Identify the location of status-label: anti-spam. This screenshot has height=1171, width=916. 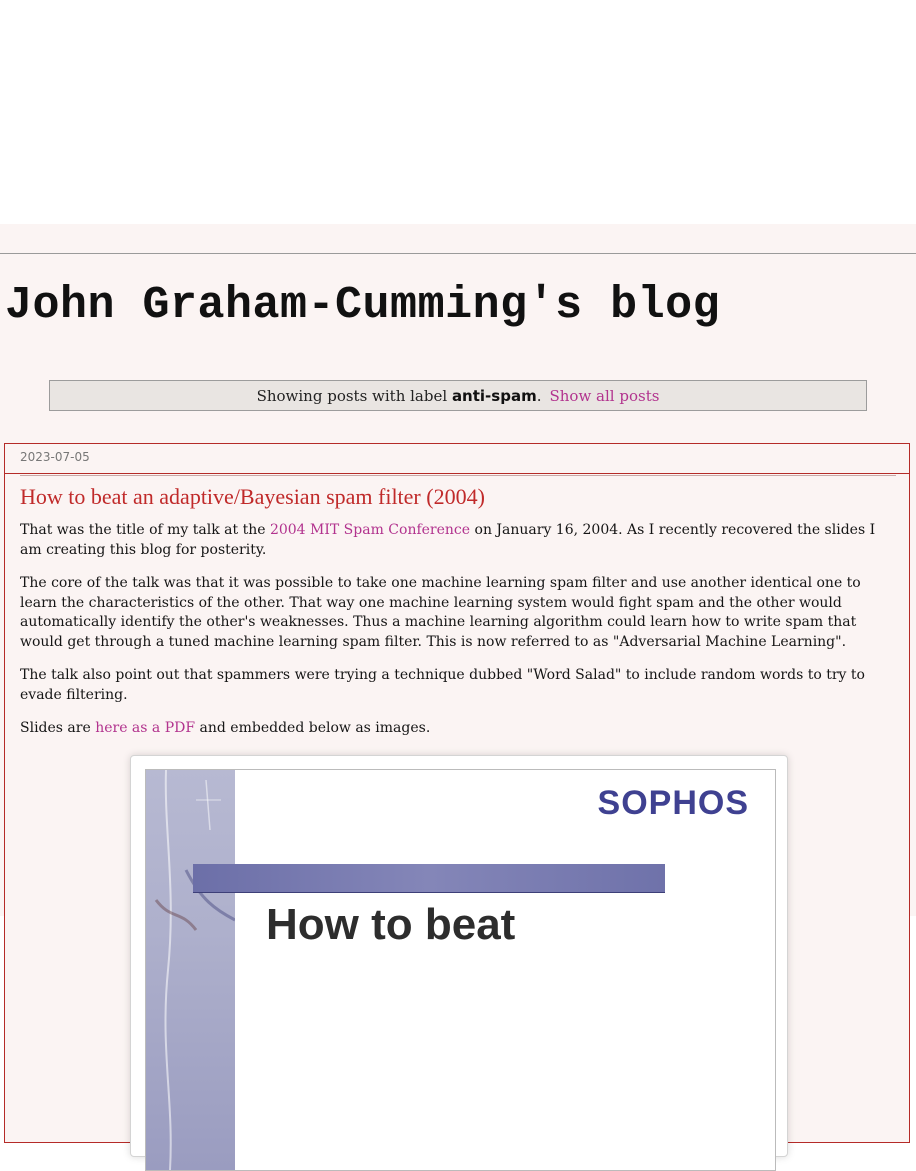
(494, 395).